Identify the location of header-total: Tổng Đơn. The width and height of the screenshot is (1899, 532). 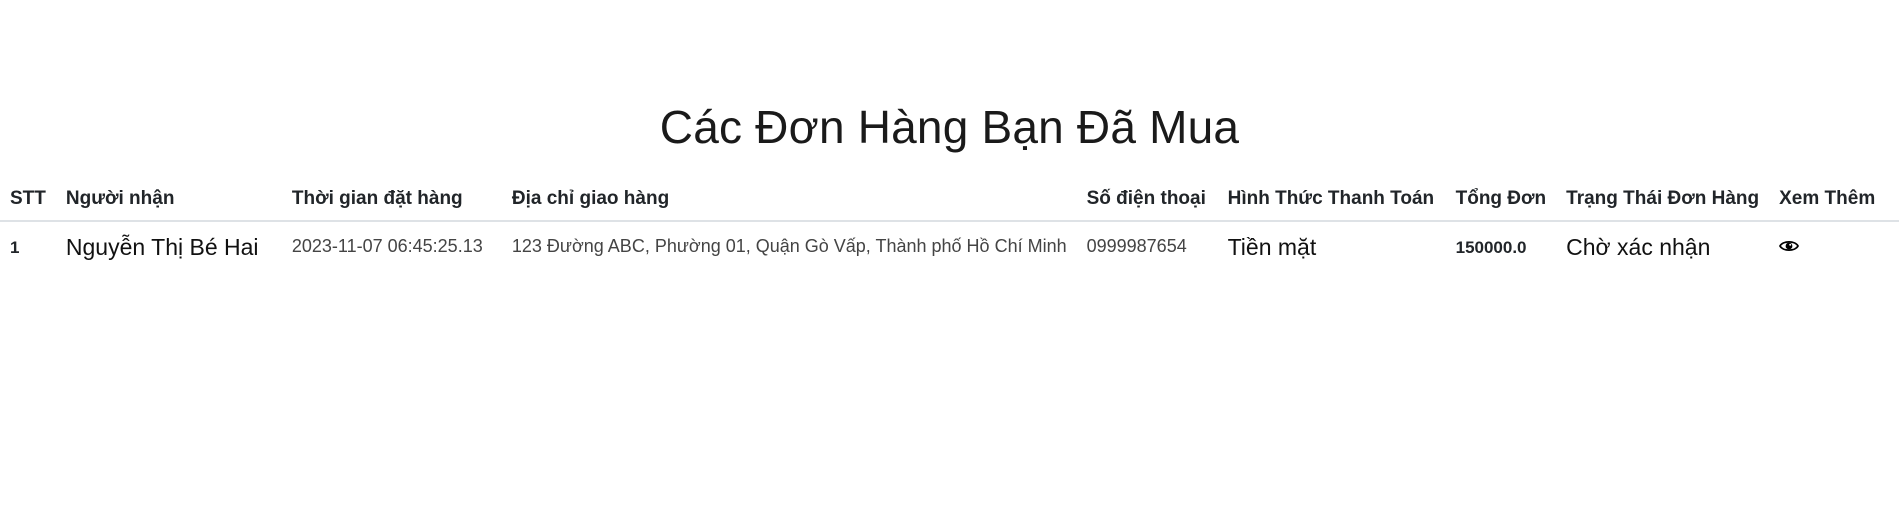
(1501, 201).